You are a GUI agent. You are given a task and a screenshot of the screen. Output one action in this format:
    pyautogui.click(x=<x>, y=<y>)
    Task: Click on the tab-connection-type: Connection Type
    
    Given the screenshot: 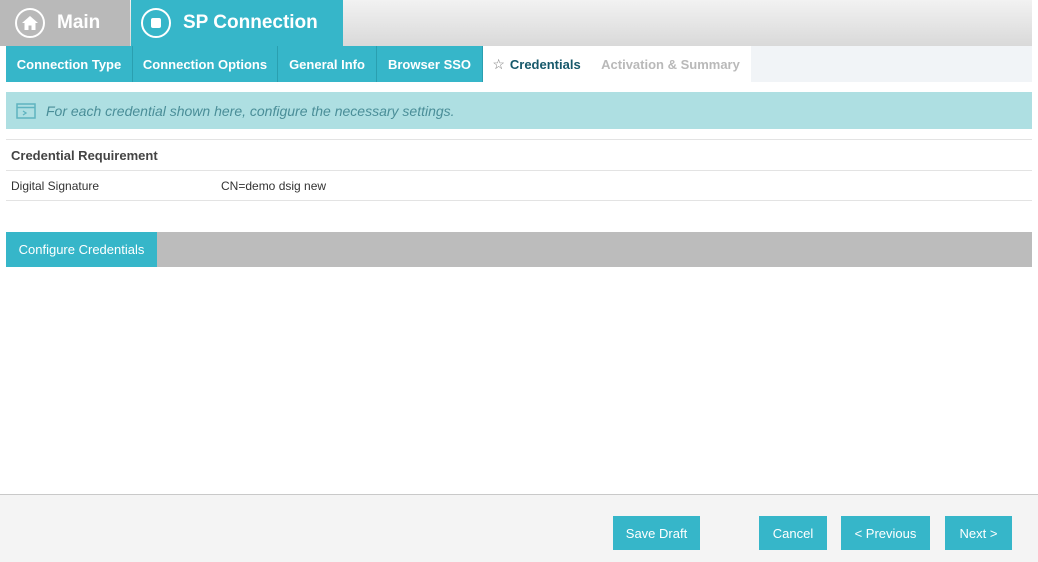 What is the action you would take?
    pyautogui.click(x=69, y=64)
    